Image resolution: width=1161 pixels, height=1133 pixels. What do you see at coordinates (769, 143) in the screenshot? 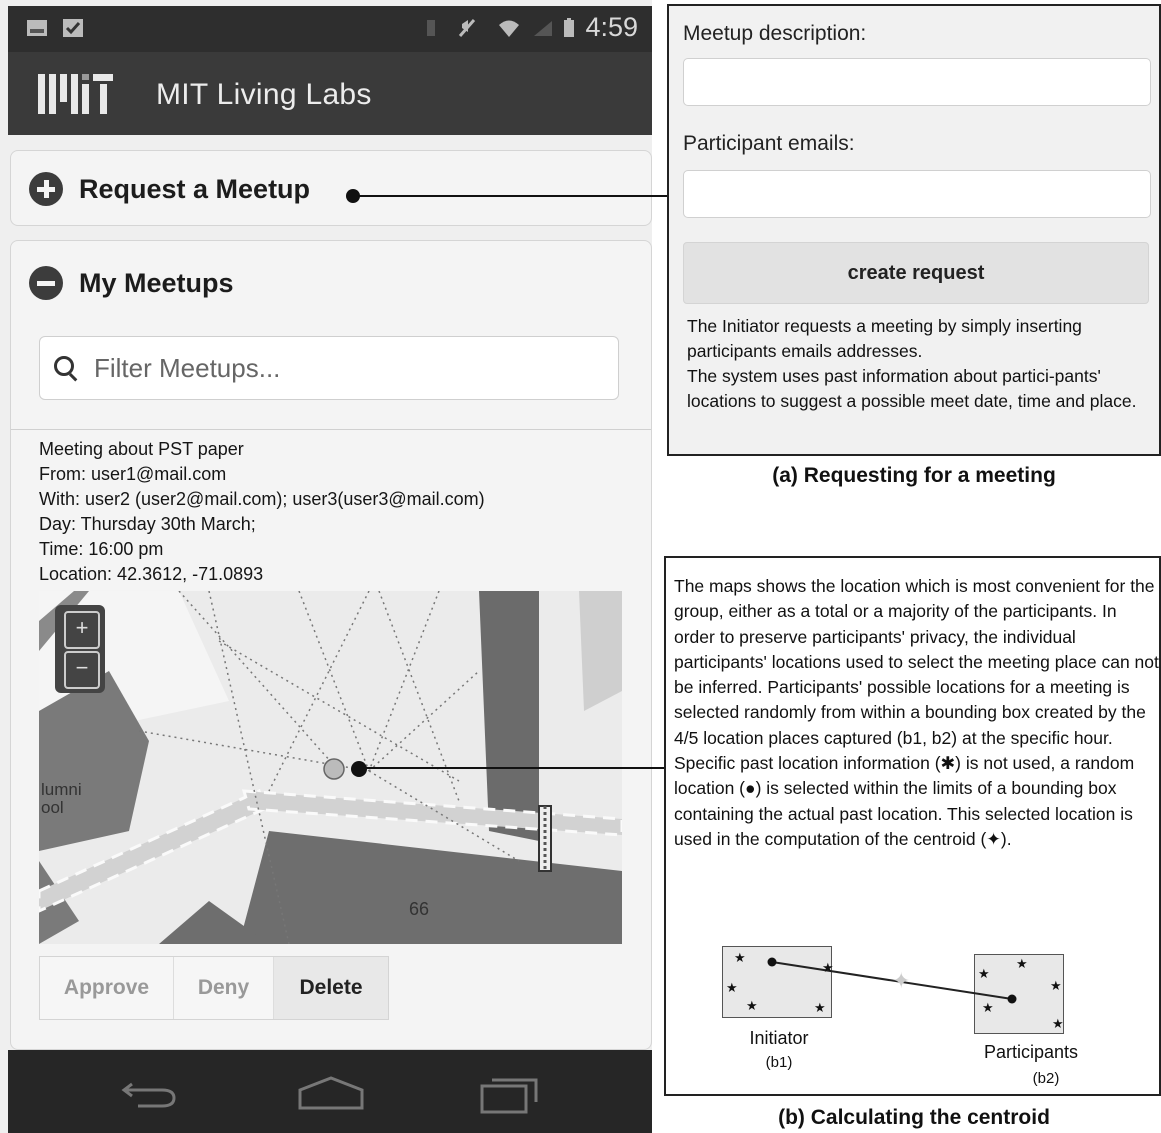
I see `emails-label: Participant emails:` at bounding box center [769, 143].